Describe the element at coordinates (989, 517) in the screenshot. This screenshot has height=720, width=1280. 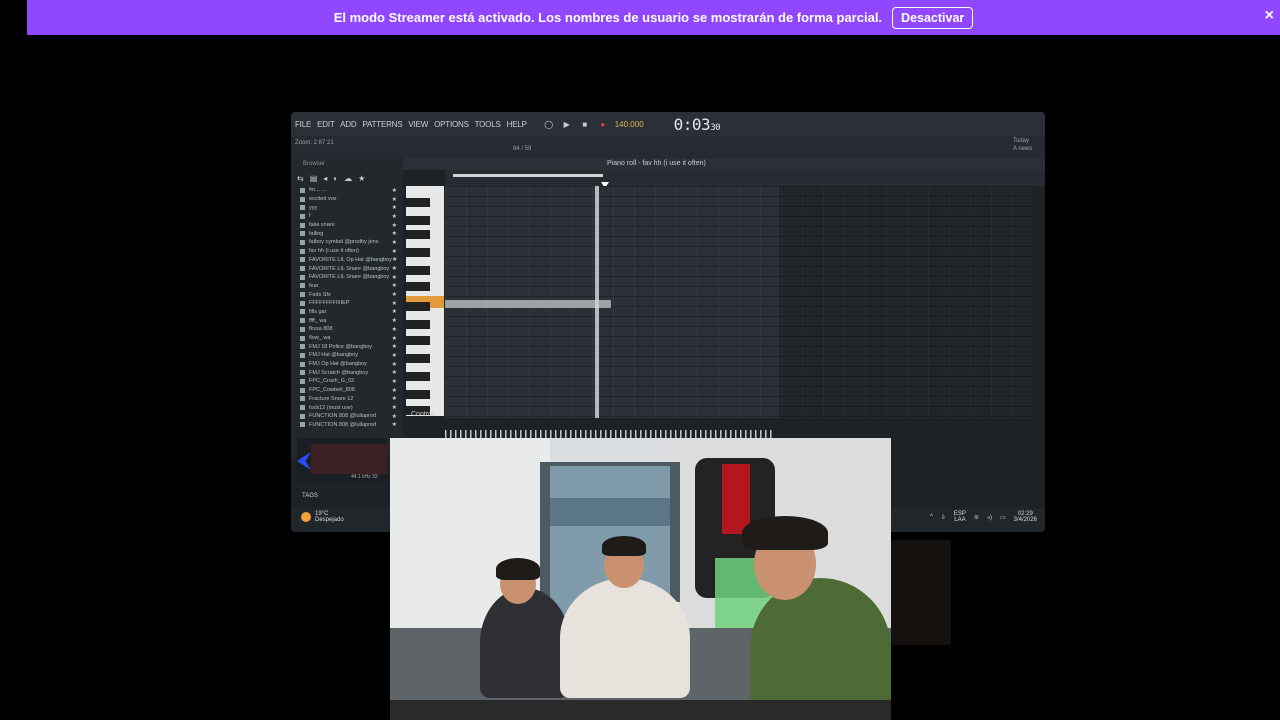
I see `volume-icon: ◃)` at that location.